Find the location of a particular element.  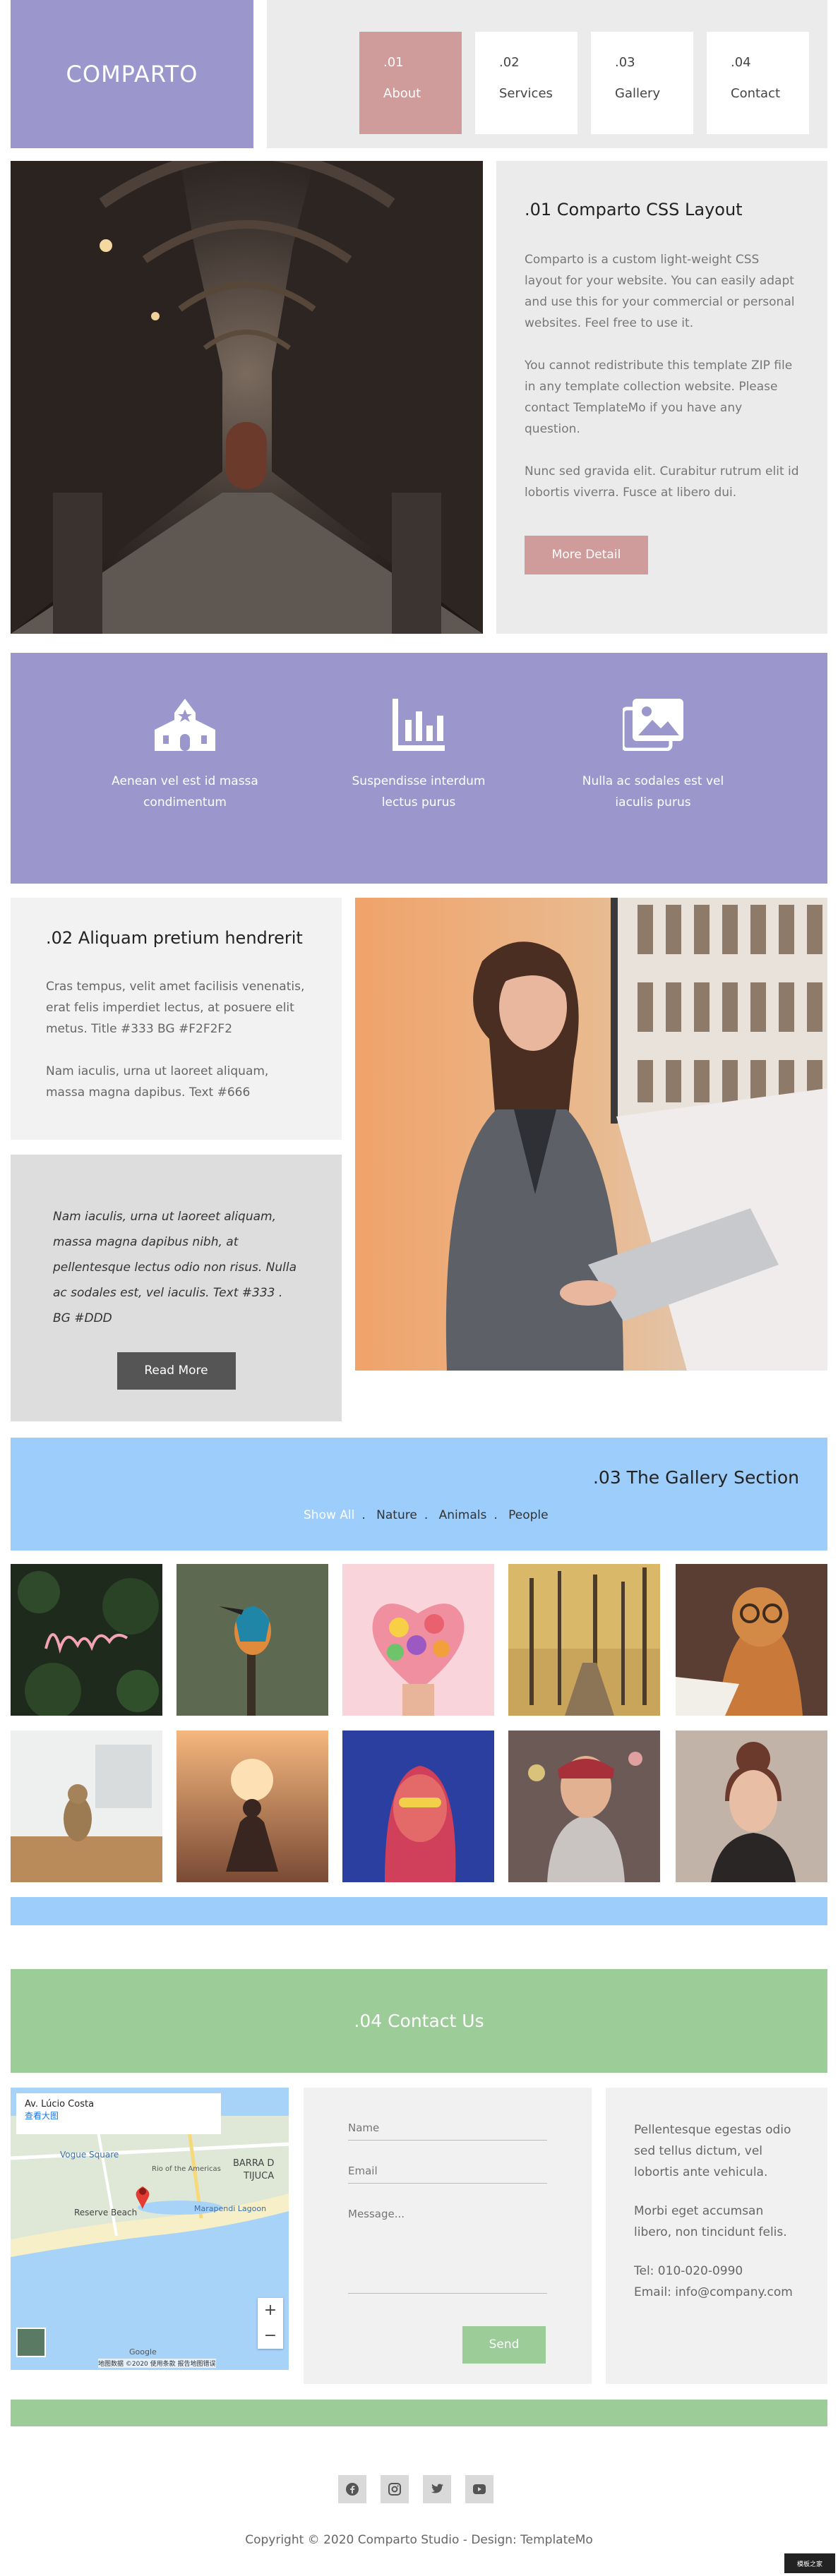

gallery-thumb-smiling-woman is located at coordinates (584, 1806).